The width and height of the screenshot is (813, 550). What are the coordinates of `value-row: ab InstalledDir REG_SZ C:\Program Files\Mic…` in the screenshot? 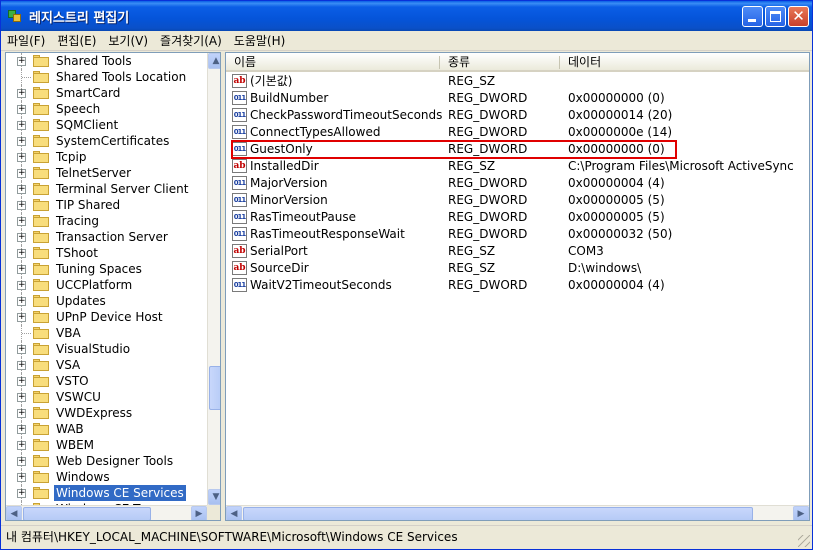 It's located at (517, 166).